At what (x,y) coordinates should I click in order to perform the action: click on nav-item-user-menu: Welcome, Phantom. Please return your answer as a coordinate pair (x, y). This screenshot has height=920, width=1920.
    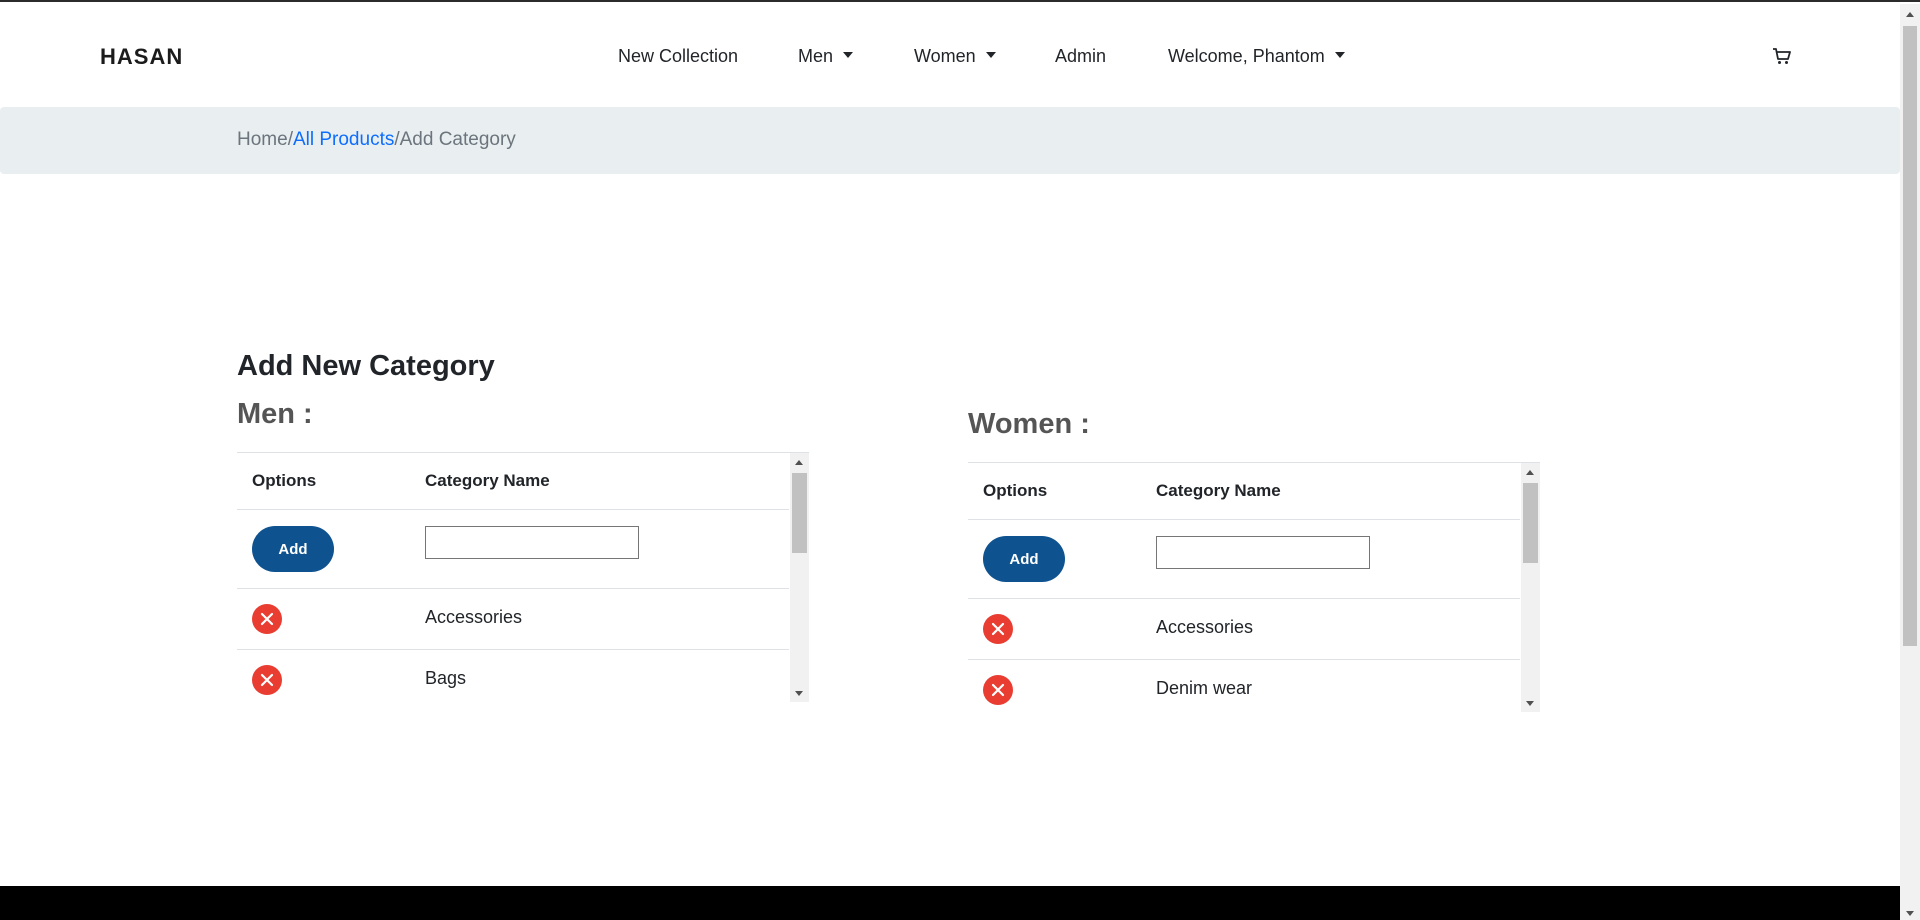
    Looking at the image, I should click on (1256, 56).